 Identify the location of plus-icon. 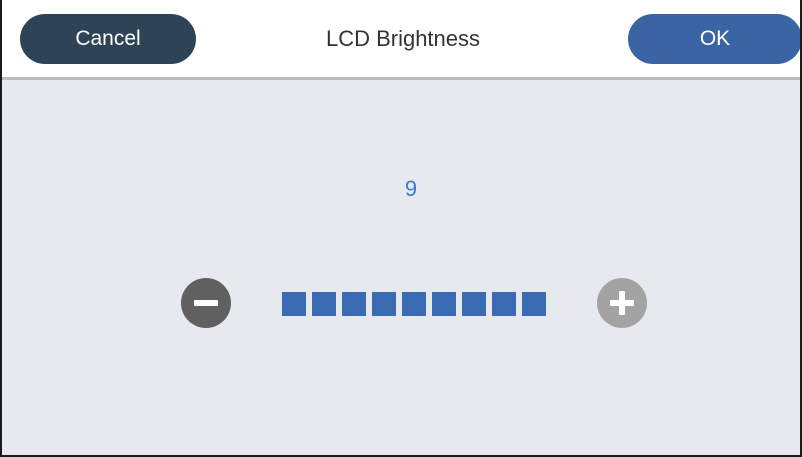
(622, 303).